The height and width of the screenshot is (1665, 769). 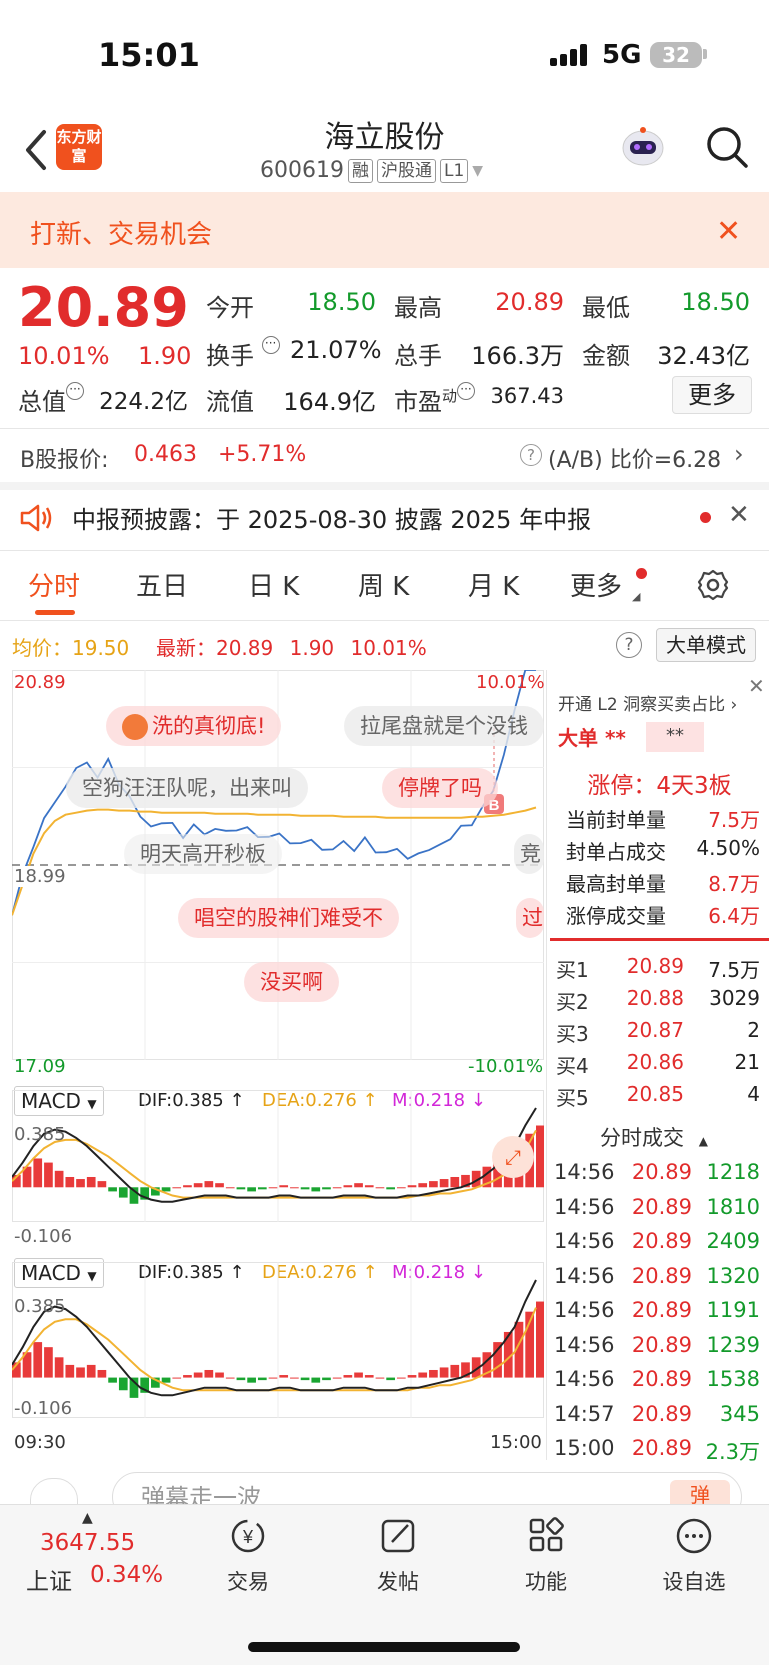 What do you see at coordinates (657, 1275) in the screenshot?
I see `tick-row: 14:56 20.89 1320` at bounding box center [657, 1275].